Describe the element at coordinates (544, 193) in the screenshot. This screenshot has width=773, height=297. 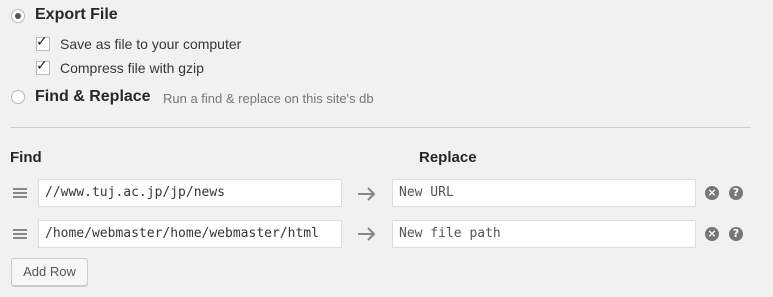
I see `replace-input: New URL` at that location.